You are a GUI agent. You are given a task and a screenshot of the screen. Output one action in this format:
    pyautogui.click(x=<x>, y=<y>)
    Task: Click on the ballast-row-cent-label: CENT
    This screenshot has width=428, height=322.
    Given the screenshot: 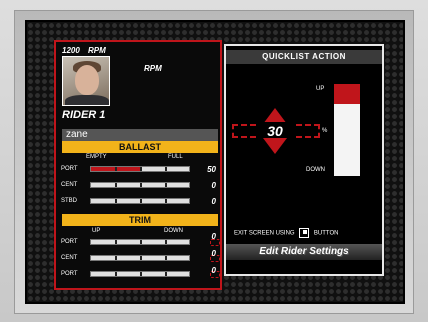 What is the action you would take?
    pyautogui.click(x=69, y=185)
    